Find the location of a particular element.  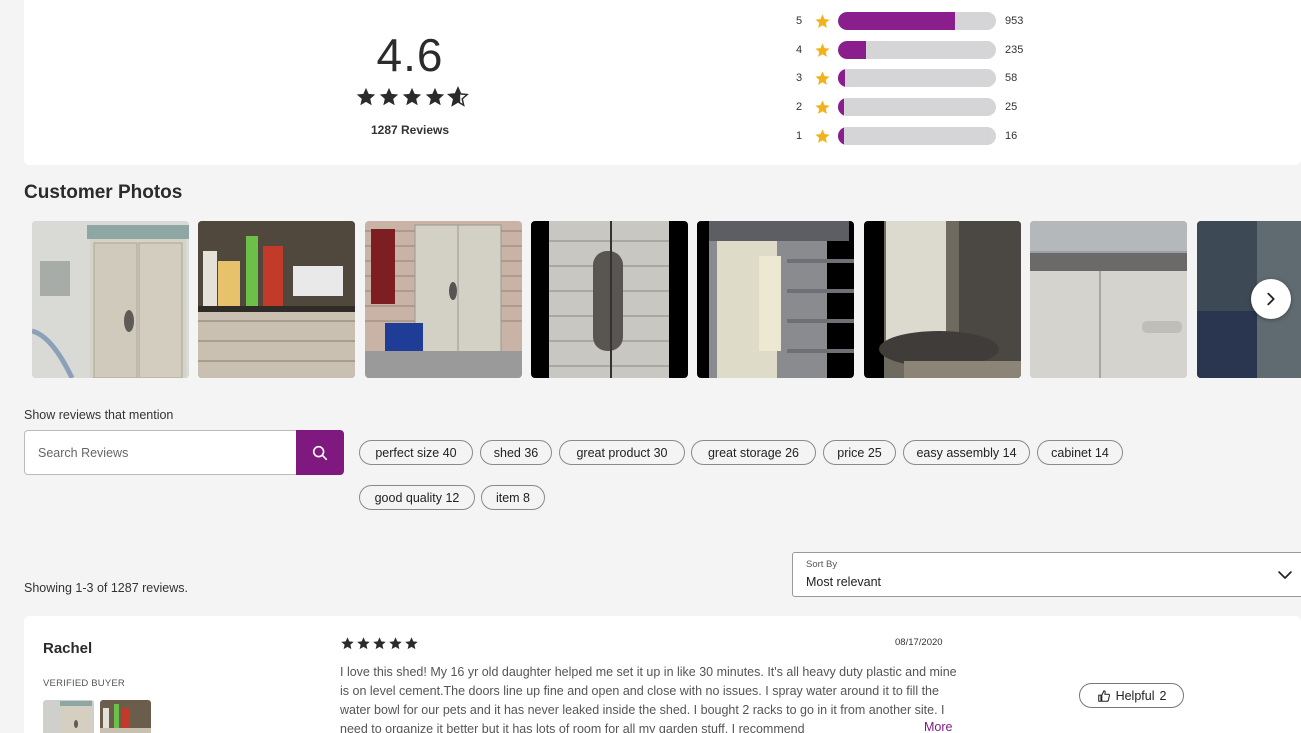

review-count: 1287 Reviews is located at coordinates (410, 130).